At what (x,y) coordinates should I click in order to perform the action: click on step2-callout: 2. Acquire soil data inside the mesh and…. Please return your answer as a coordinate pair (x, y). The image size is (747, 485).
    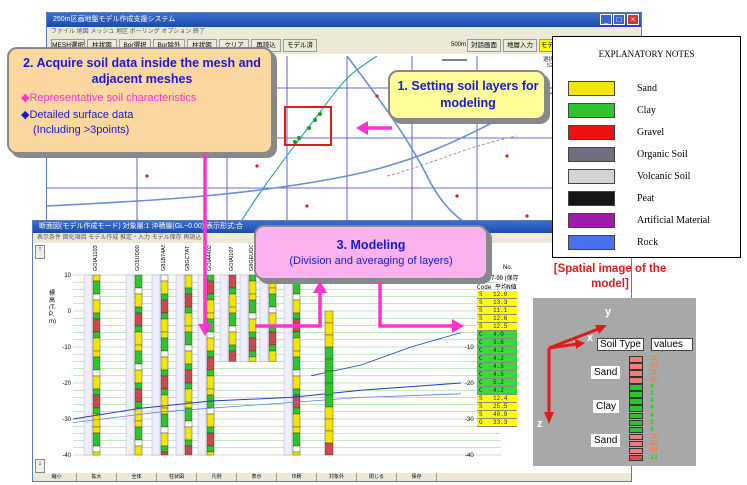
    Looking at the image, I should click on (140, 100).